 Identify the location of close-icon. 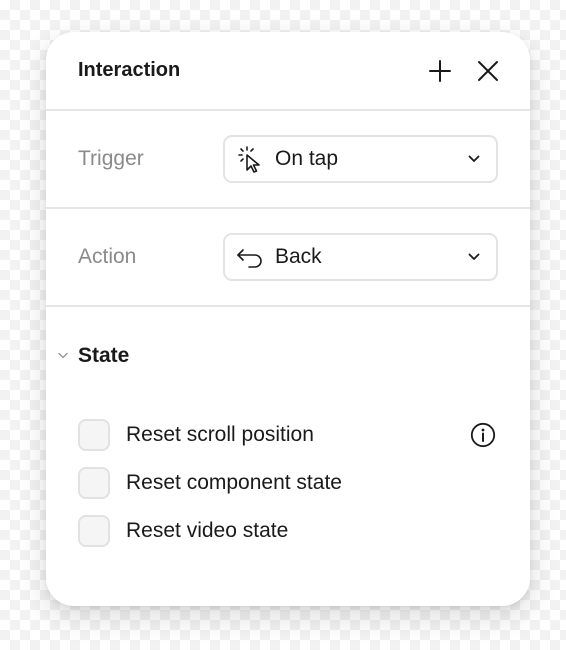
(488, 70).